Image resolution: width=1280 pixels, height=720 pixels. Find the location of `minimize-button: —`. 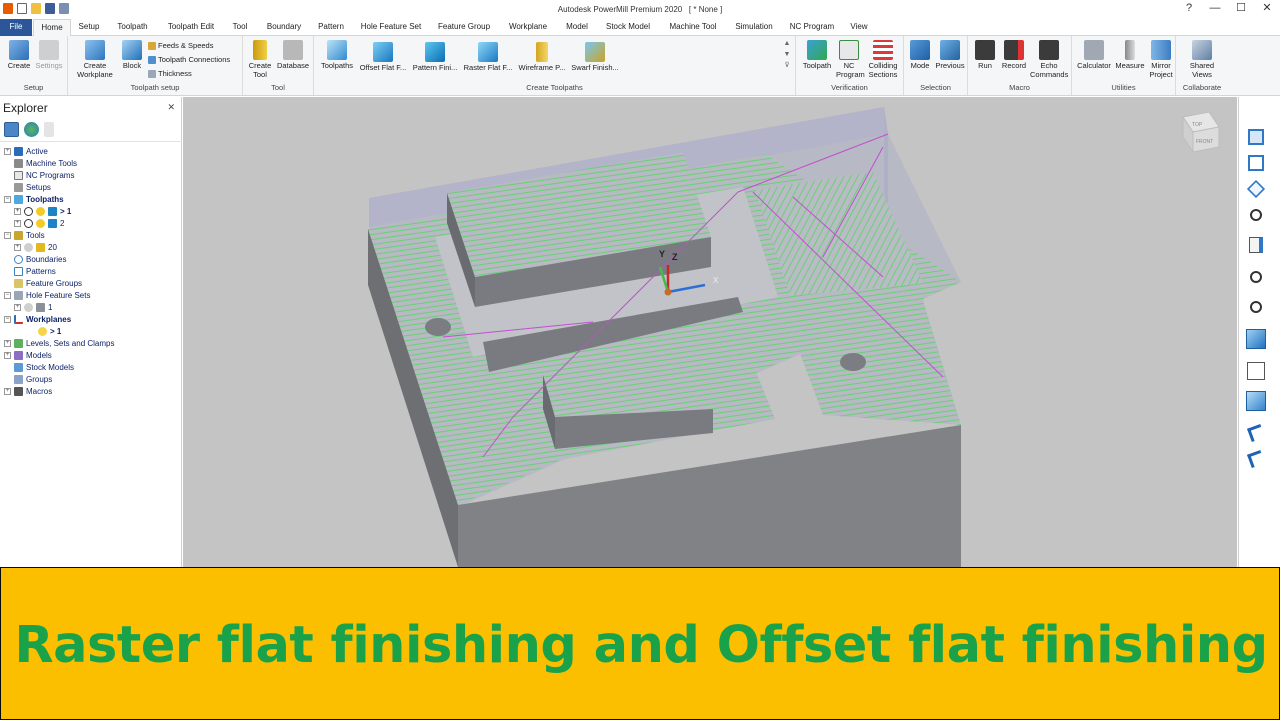

minimize-button: — is located at coordinates (1215, 9).